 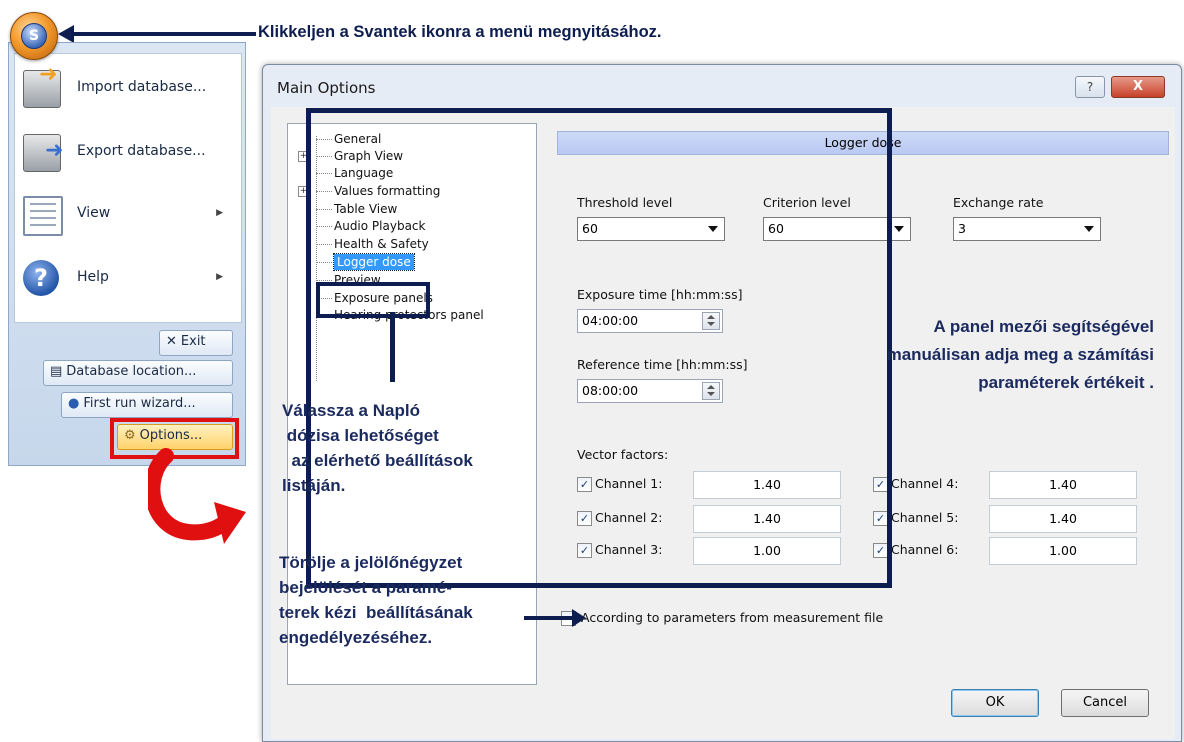 I want to click on red-curved-arrow-icon, so click(x=197, y=496).